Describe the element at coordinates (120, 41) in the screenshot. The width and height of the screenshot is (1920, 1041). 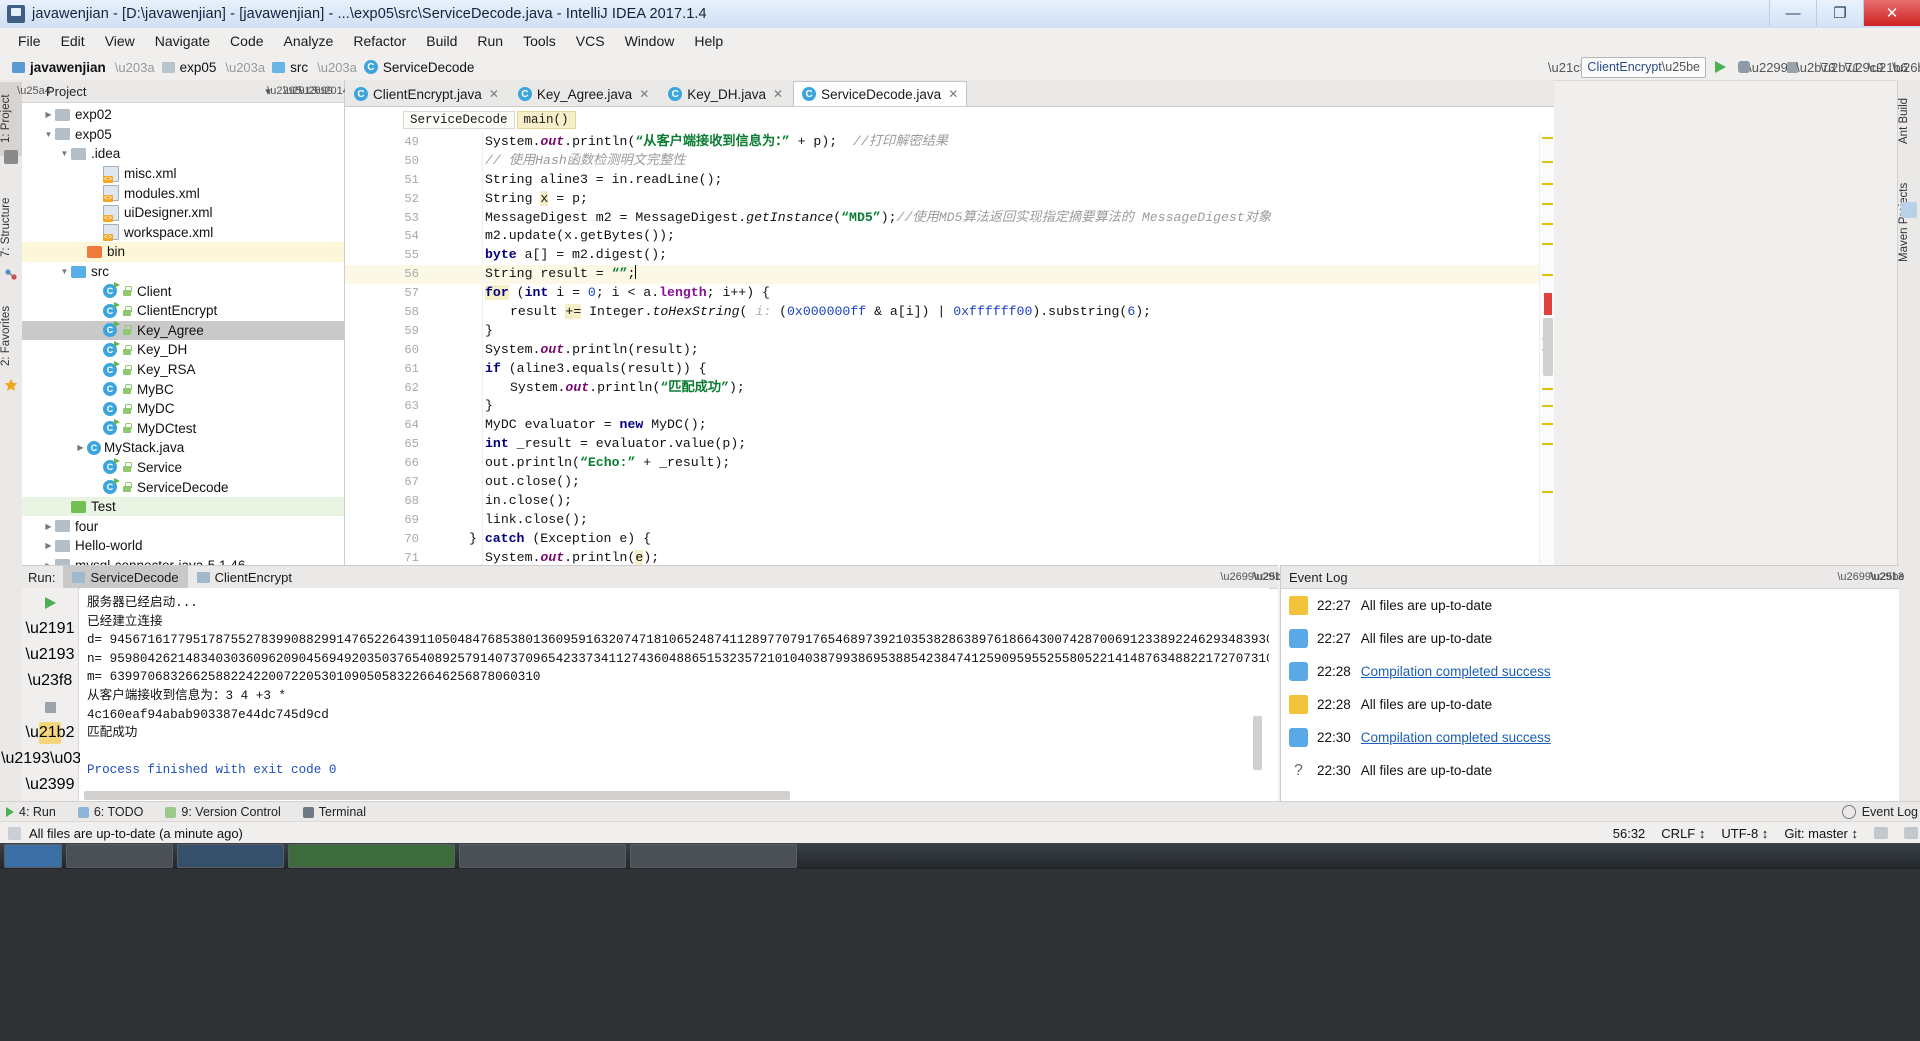
I see `menu-item-view: View` at that location.